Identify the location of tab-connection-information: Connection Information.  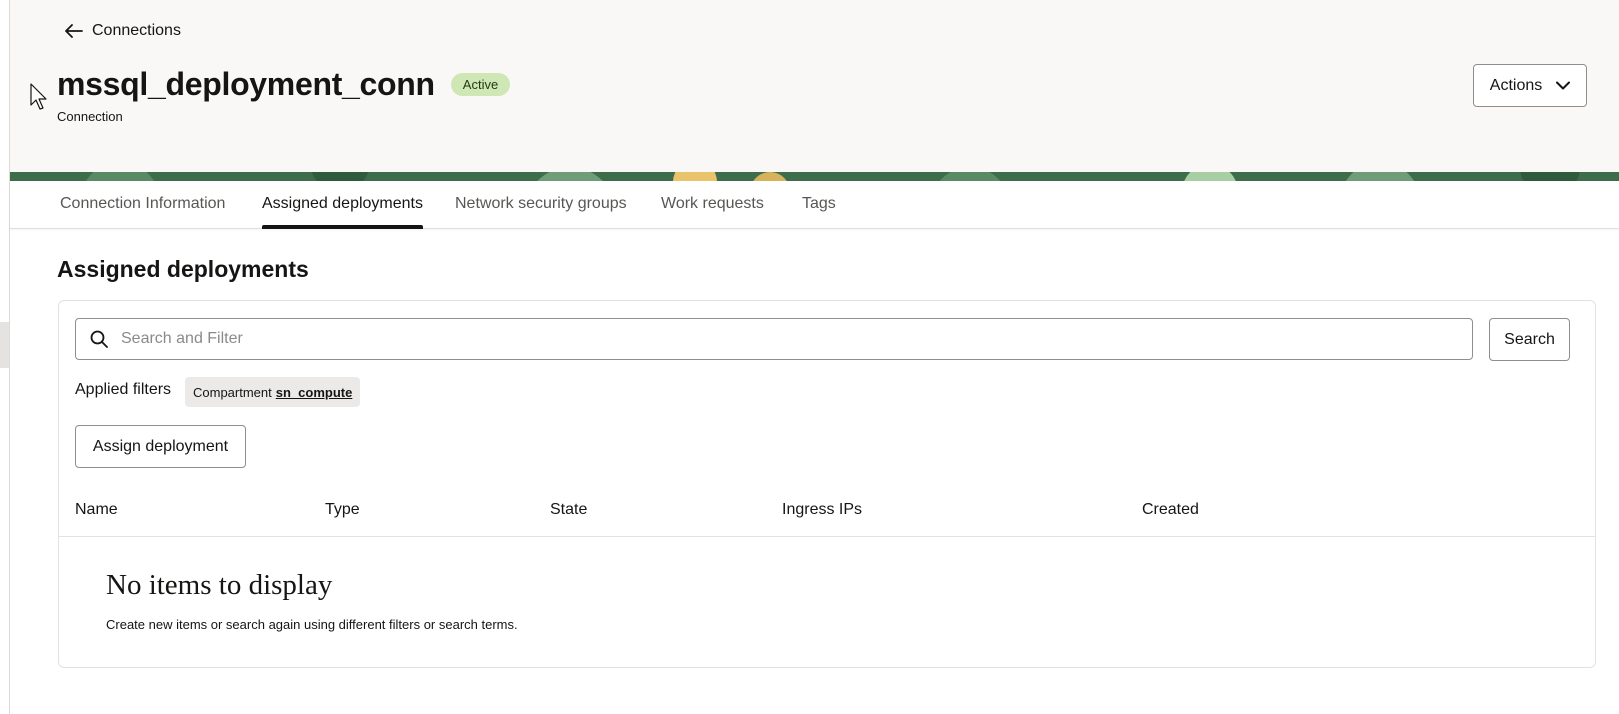
(142, 205).